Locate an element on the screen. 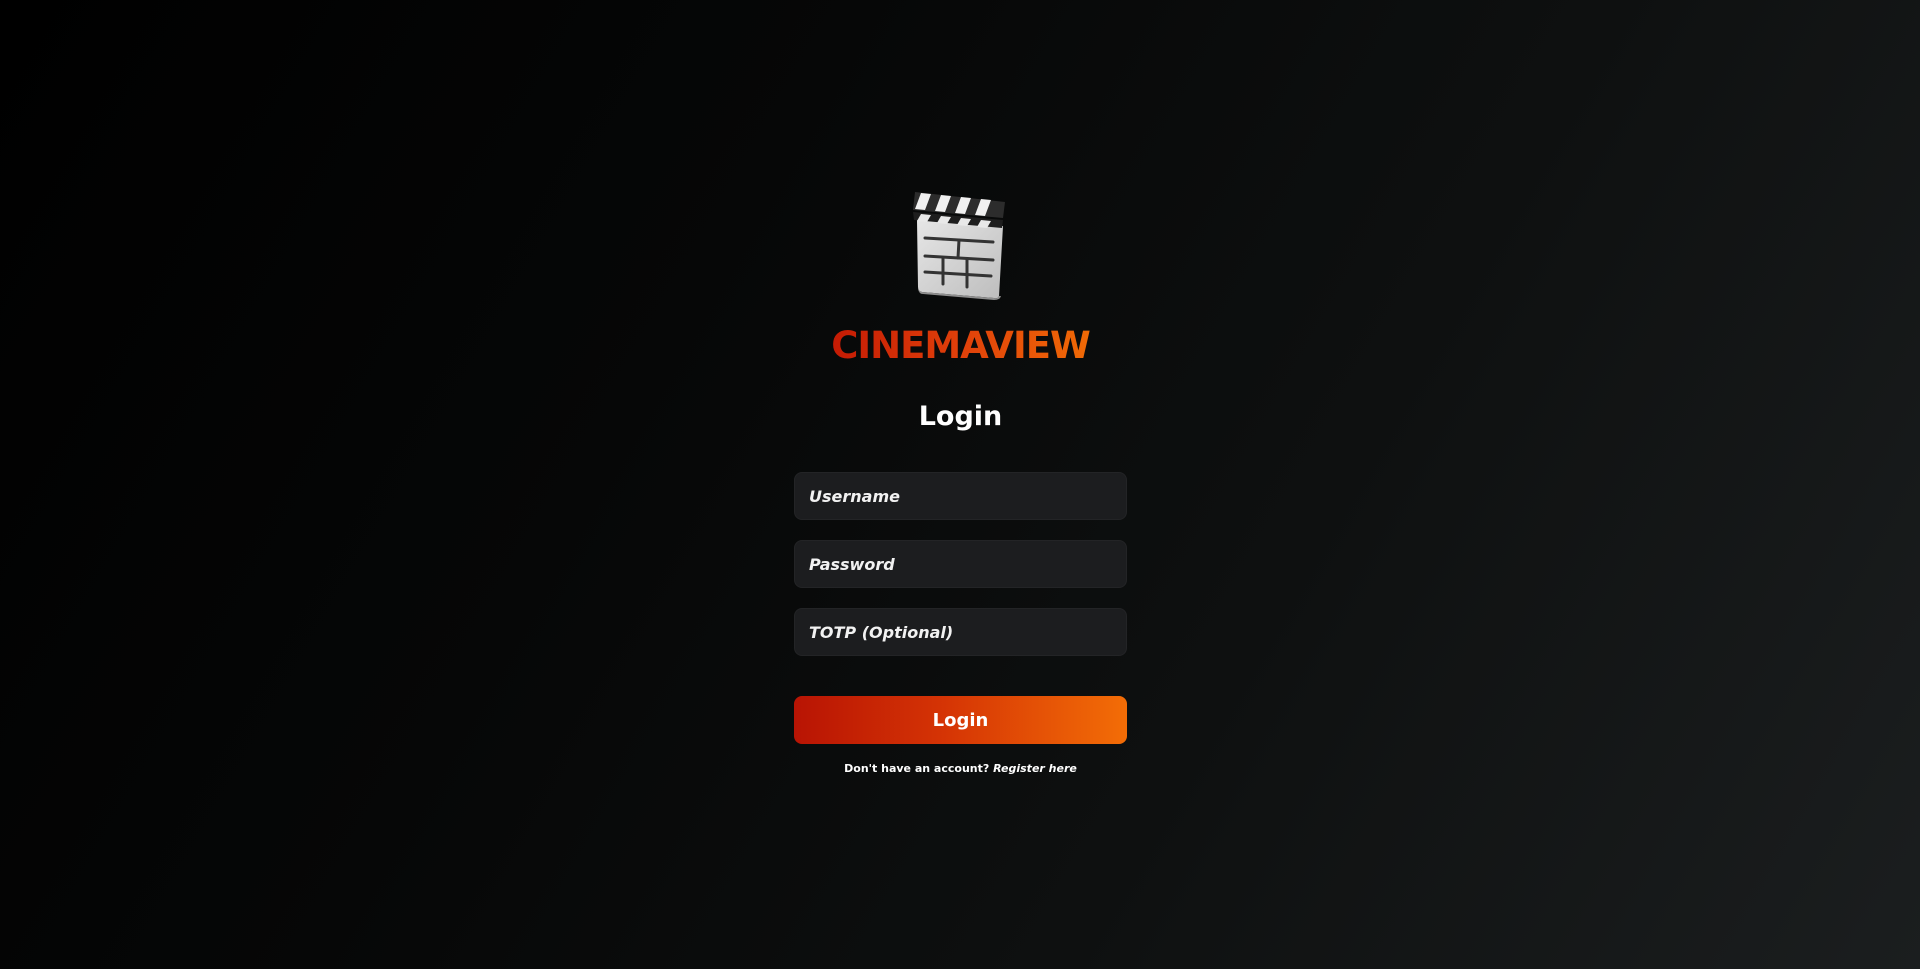 The image size is (1920, 969). totp-input is located at coordinates (960, 632).